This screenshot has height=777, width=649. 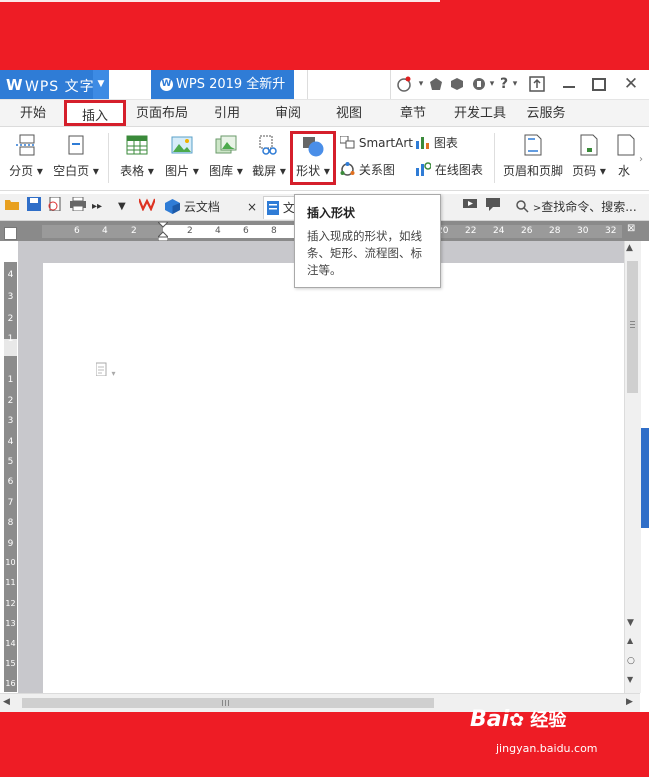 What do you see at coordinates (626, 157) in the screenshot?
I see `watermark-button: 水印` at bounding box center [626, 157].